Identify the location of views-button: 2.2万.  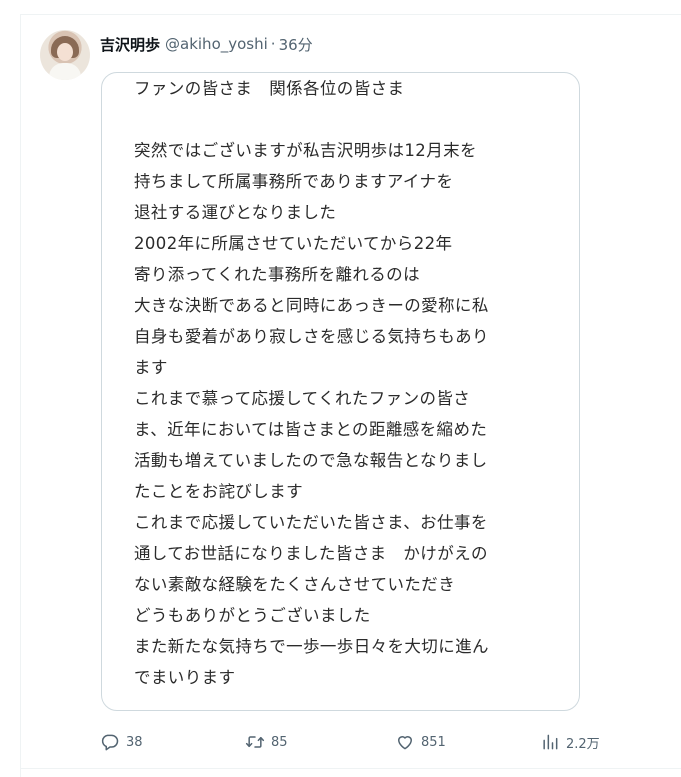
(570, 742).